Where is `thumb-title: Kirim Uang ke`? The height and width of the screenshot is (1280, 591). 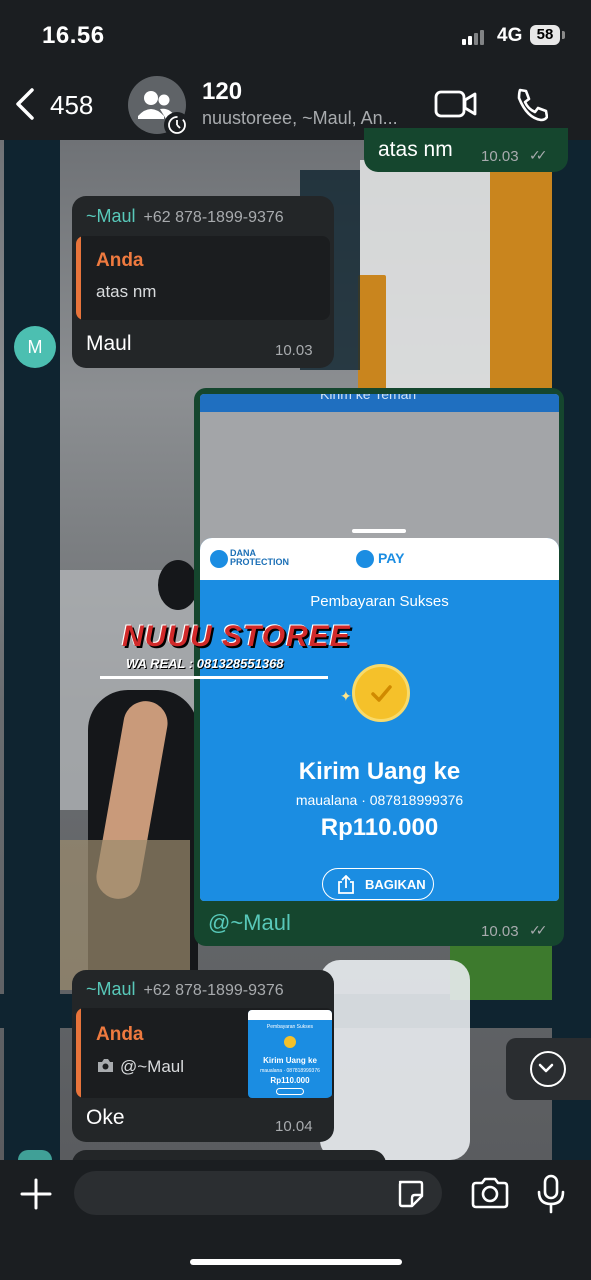
thumb-title: Kirim Uang ke is located at coordinates (290, 1060).